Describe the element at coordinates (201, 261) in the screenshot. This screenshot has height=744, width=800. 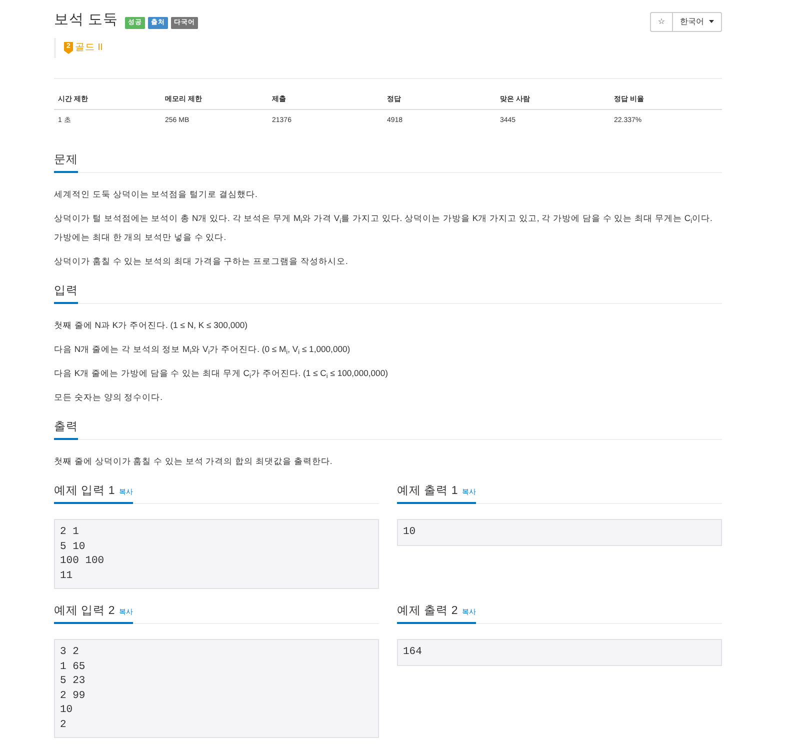
I see `paragraph: 상덕이가 훔칠 수 있는 보석의 최대 가격을 구하는 프로그램을 작성하시오.` at that location.